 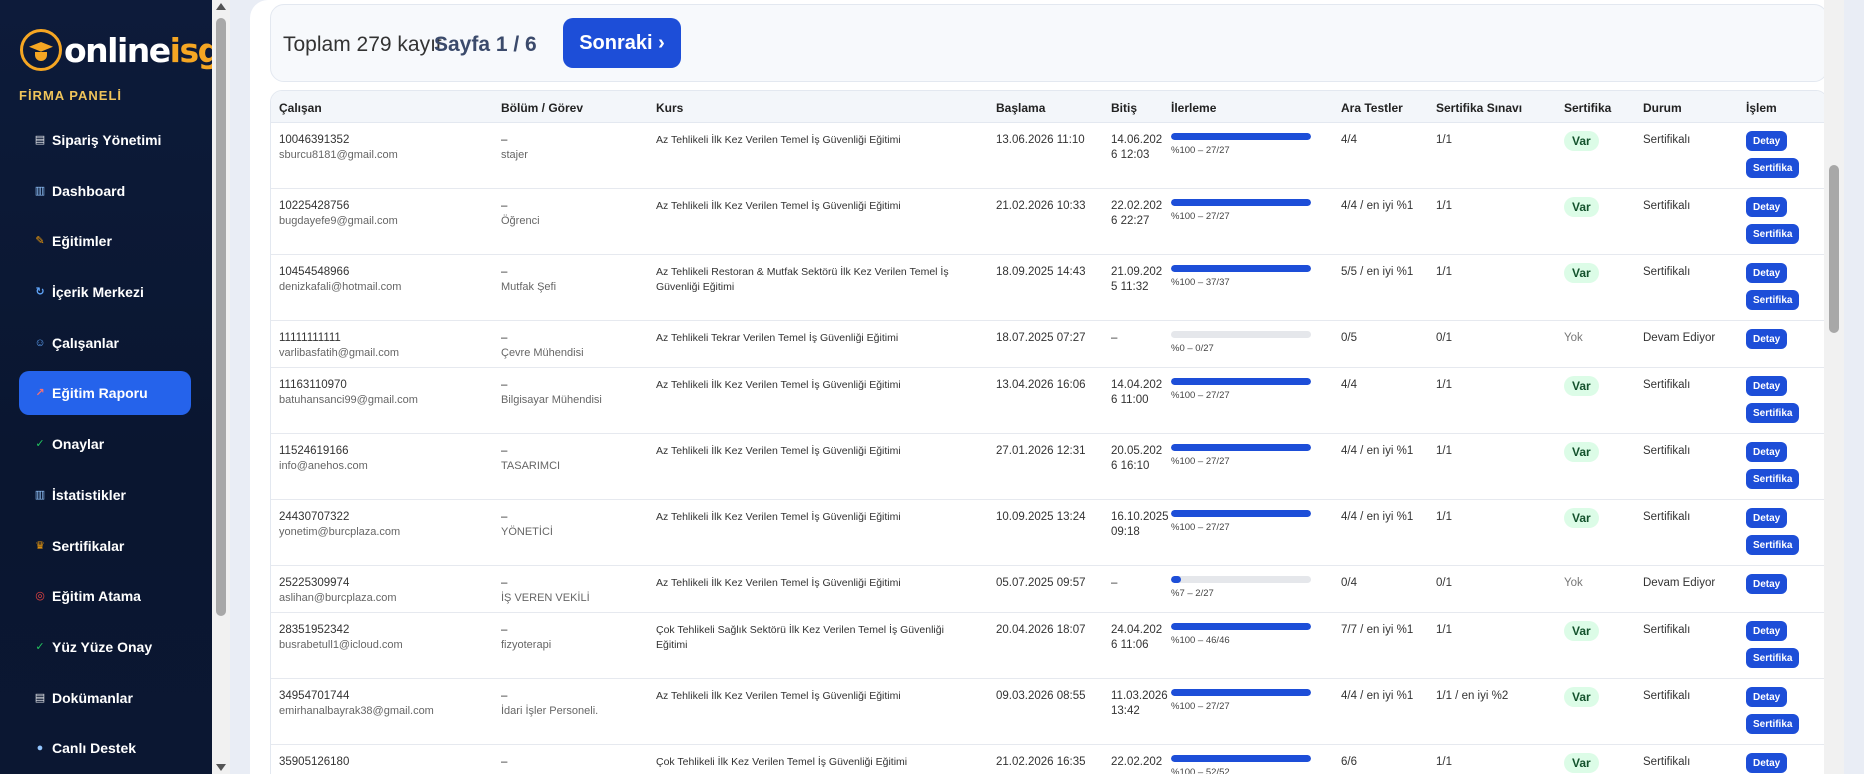 What do you see at coordinates (669, 108) in the screenshot?
I see `column-header: Kurs` at bounding box center [669, 108].